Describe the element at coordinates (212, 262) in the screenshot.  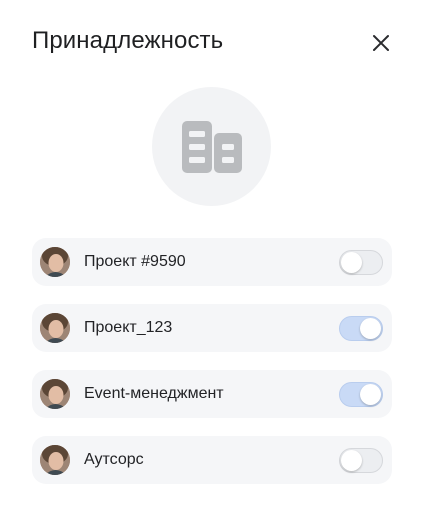
I see `list-item: Проект #9590` at that location.